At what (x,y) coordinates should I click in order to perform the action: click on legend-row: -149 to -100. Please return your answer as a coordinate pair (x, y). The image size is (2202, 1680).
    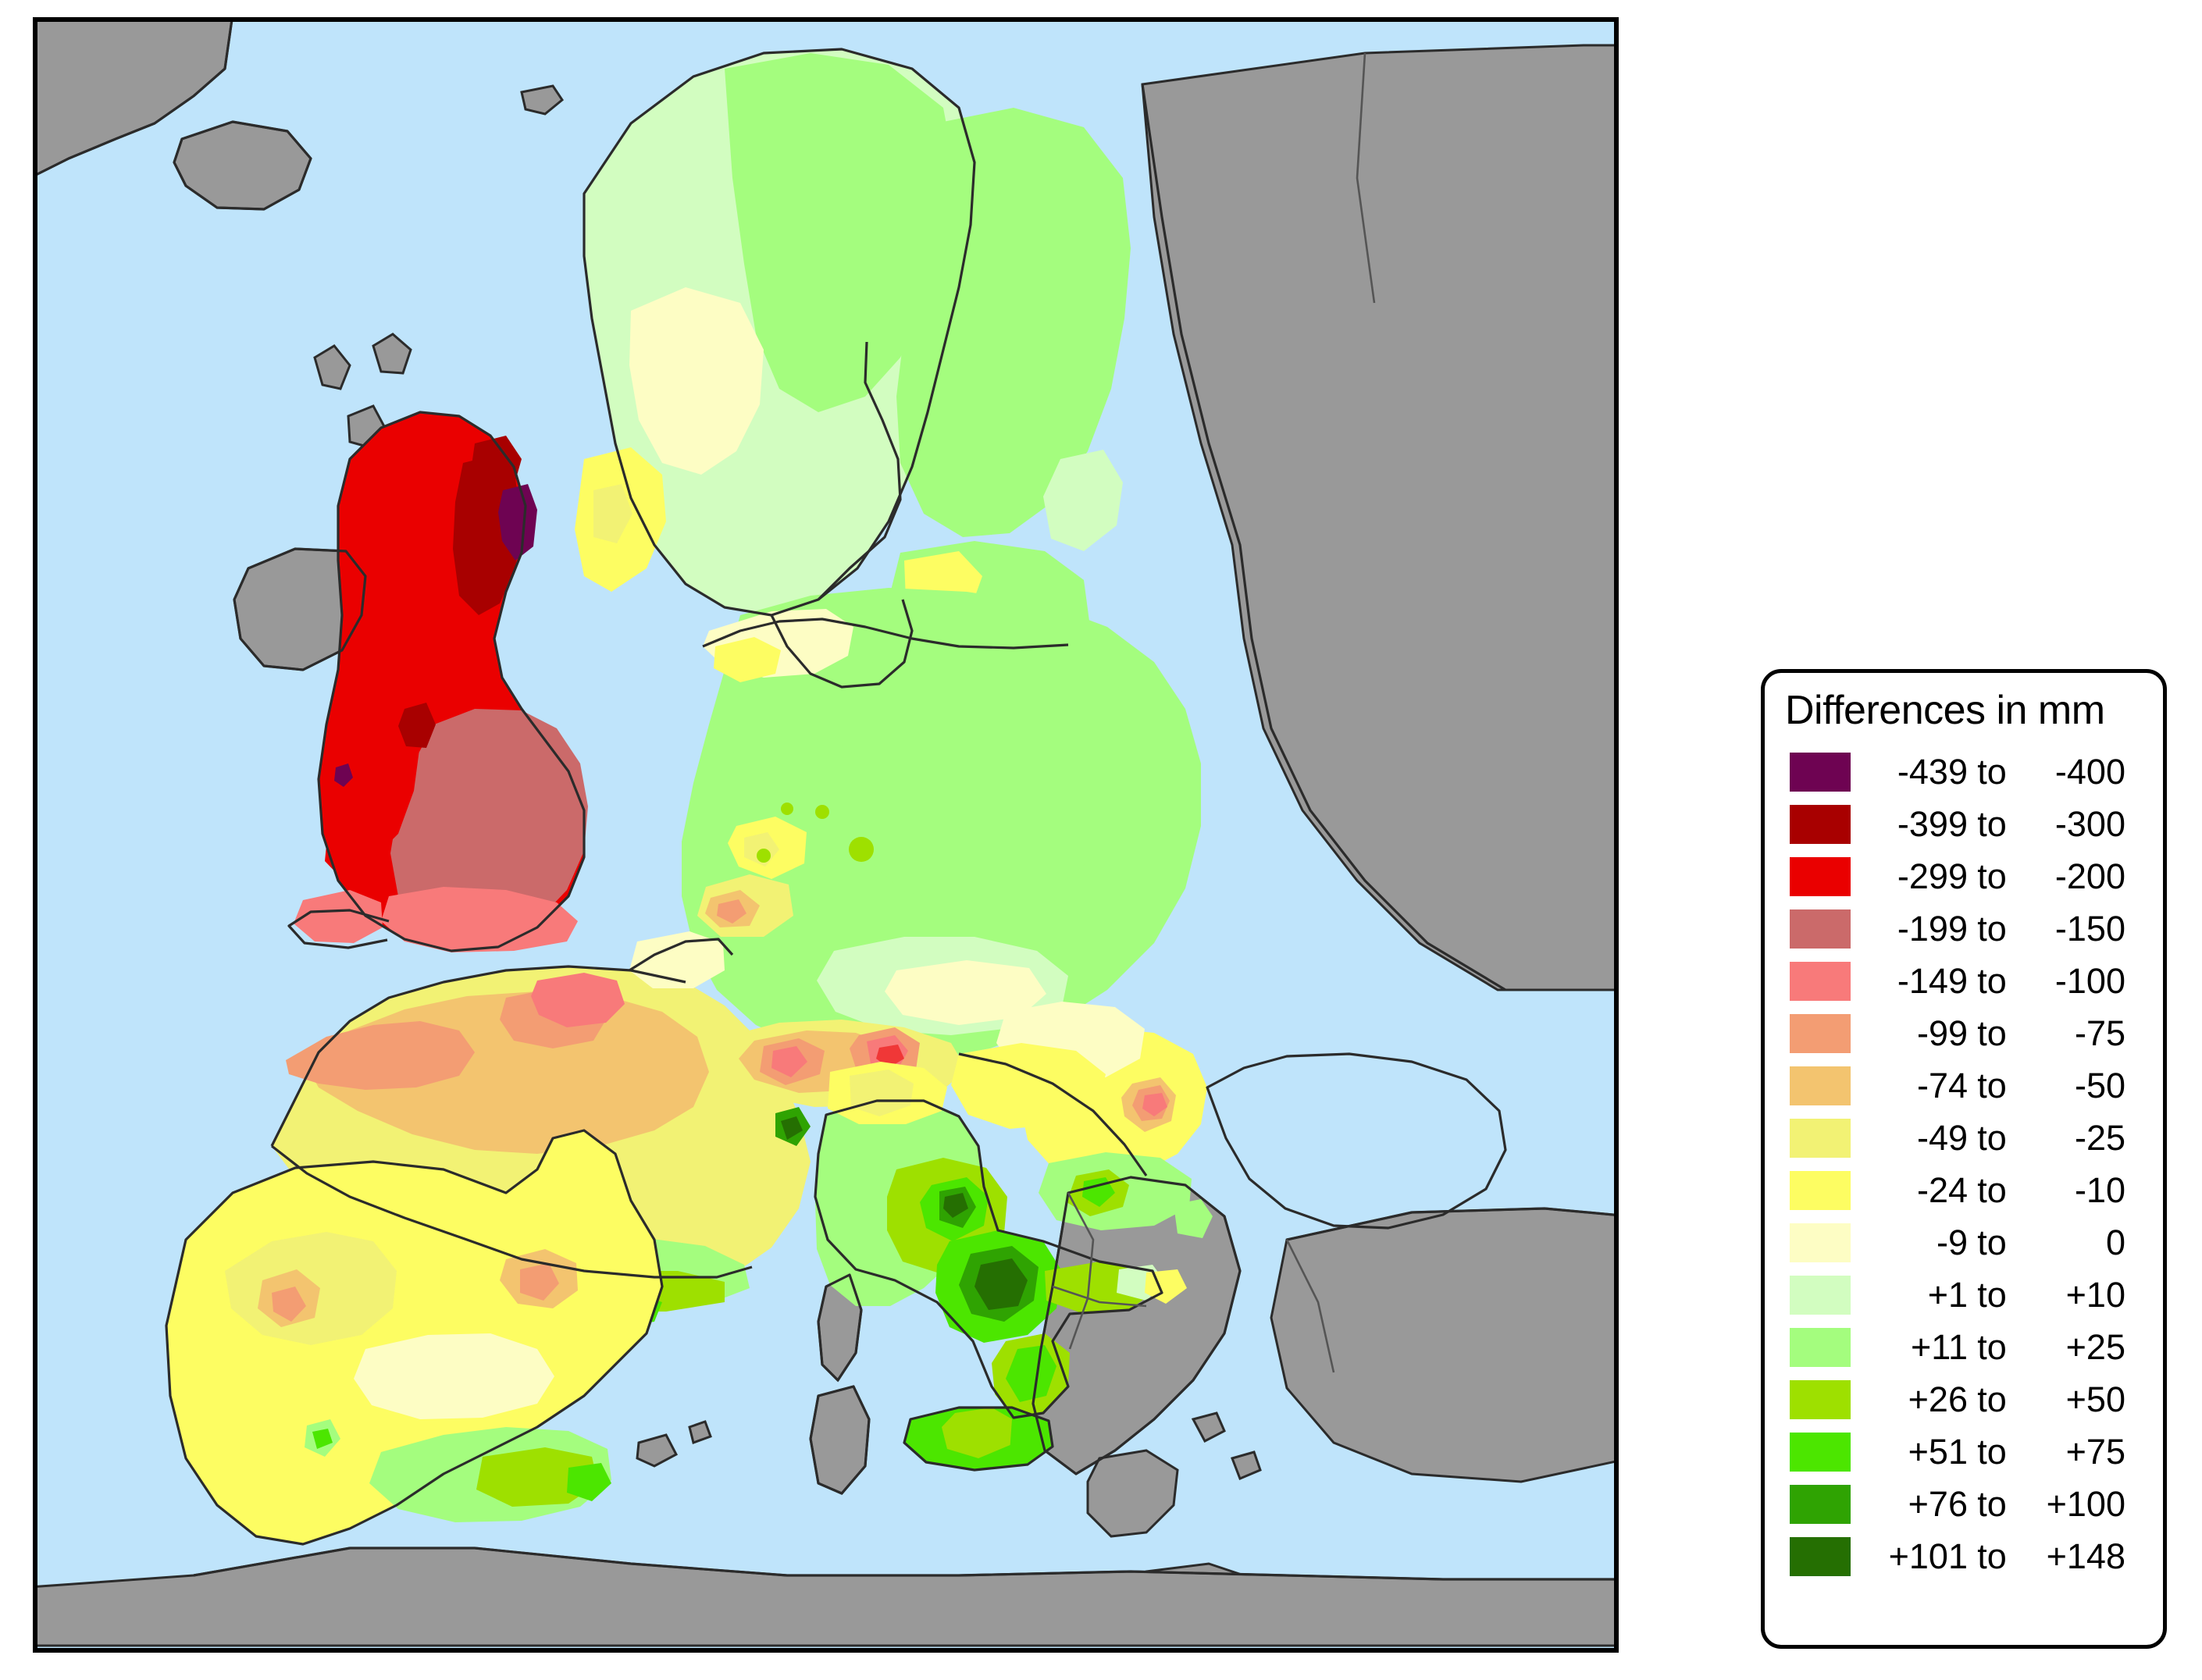
    Looking at the image, I should click on (1964, 983).